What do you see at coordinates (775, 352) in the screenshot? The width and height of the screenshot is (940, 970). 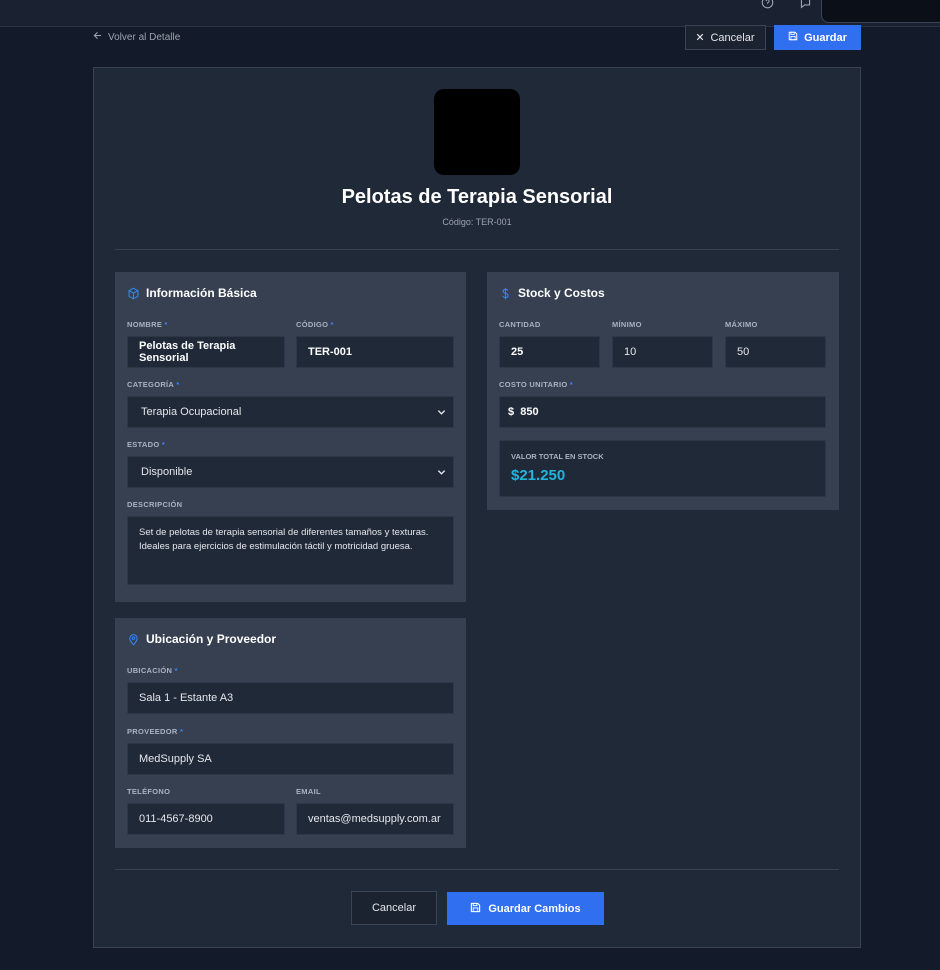 I see `max-input: 50` at bounding box center [775, 352].